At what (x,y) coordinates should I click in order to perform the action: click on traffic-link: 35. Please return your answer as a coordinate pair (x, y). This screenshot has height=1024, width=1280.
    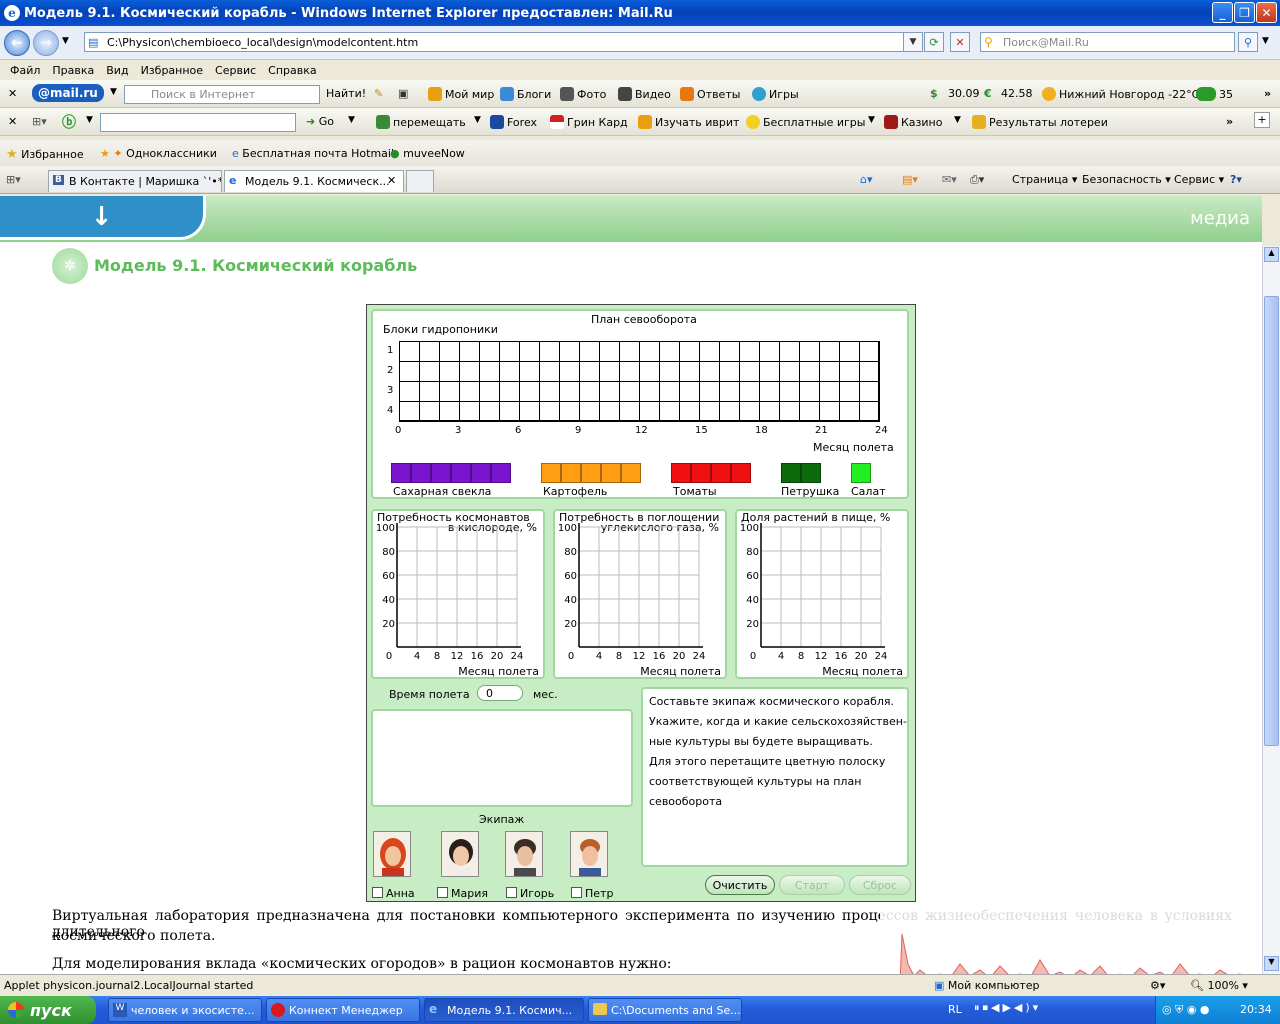
    Looking at the image, I should click on (1214, 94).